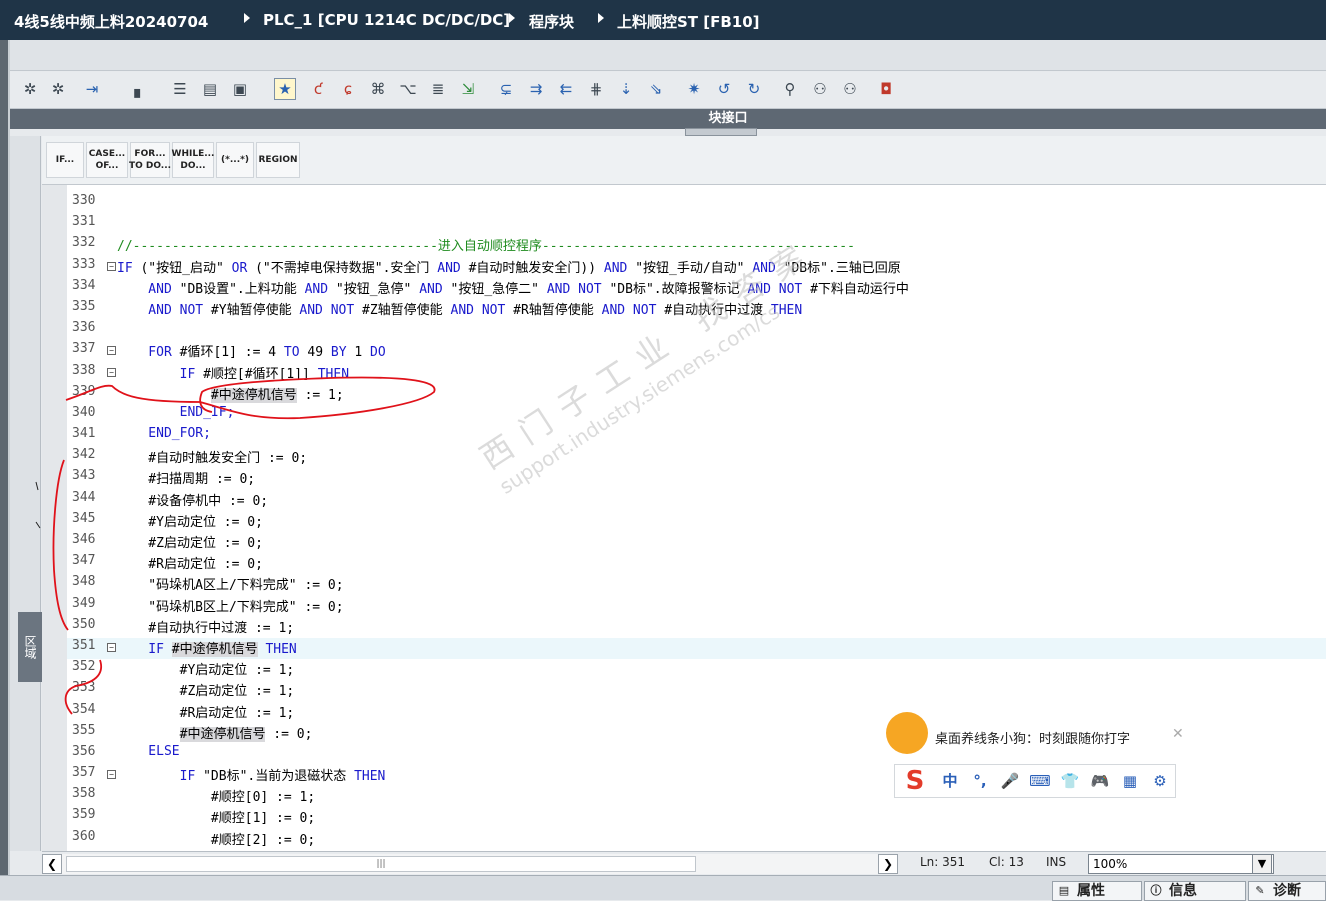  I want to click on code-line: 344 #设备停机中 := 0;, so click(696, 500).